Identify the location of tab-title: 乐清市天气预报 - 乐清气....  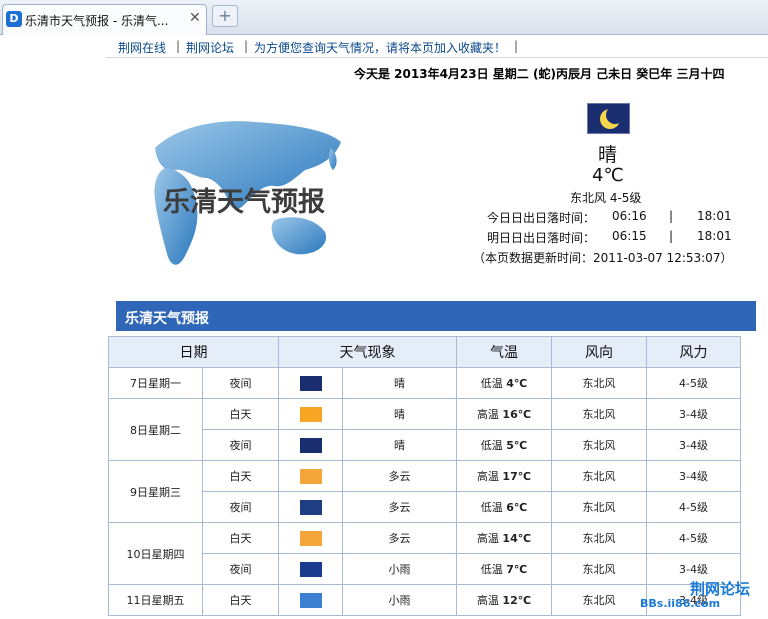
(97, 21).